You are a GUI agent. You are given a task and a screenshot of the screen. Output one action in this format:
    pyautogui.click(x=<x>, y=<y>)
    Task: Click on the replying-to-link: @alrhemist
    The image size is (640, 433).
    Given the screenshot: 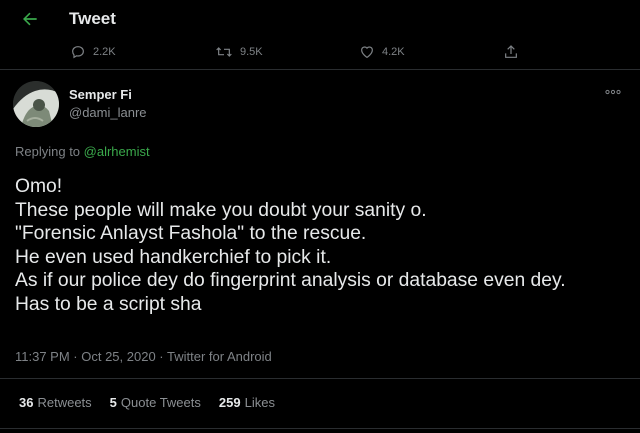 What is the action you would take?
    pyautogui.click(x=117, y=151)
    